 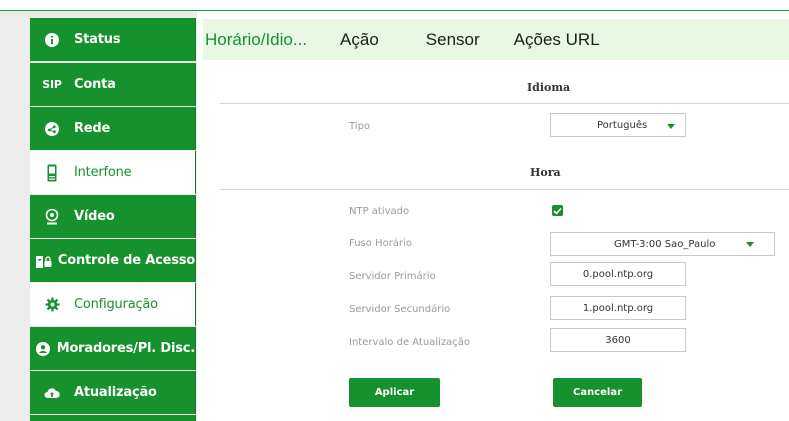 What do you see at coordinates (549, 87) in the screenshot?
I see `section-title-idioma: Idioma` at bounding box center [549, 87].